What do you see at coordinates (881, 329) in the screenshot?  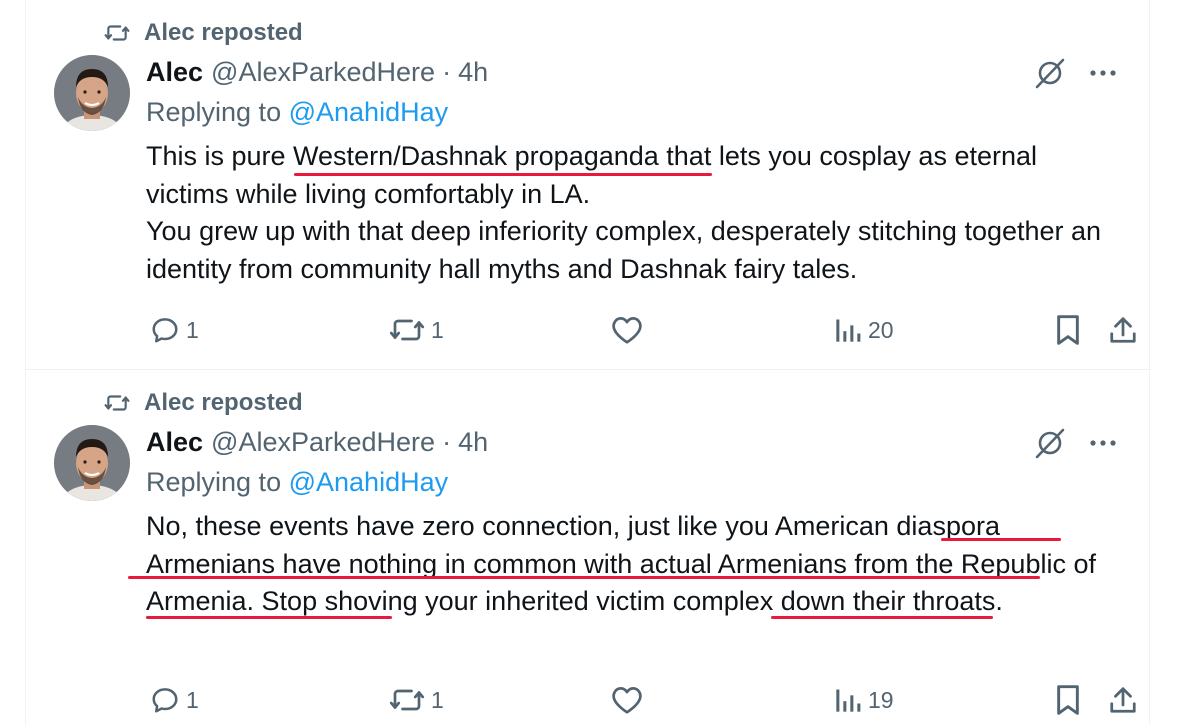 I see `views-count: 20` at bounding box center [881, 329].